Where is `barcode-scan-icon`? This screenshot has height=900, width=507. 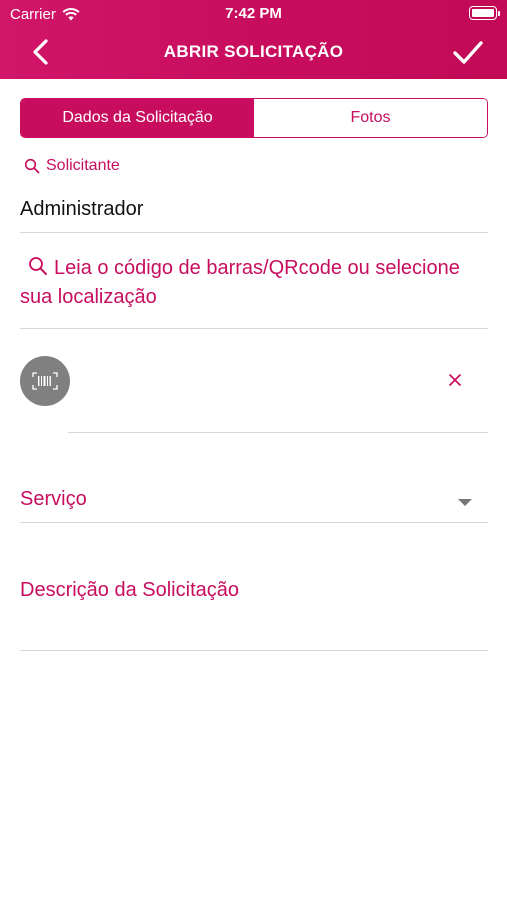
barcode-scan-icon is located at coordinates (45, 381).